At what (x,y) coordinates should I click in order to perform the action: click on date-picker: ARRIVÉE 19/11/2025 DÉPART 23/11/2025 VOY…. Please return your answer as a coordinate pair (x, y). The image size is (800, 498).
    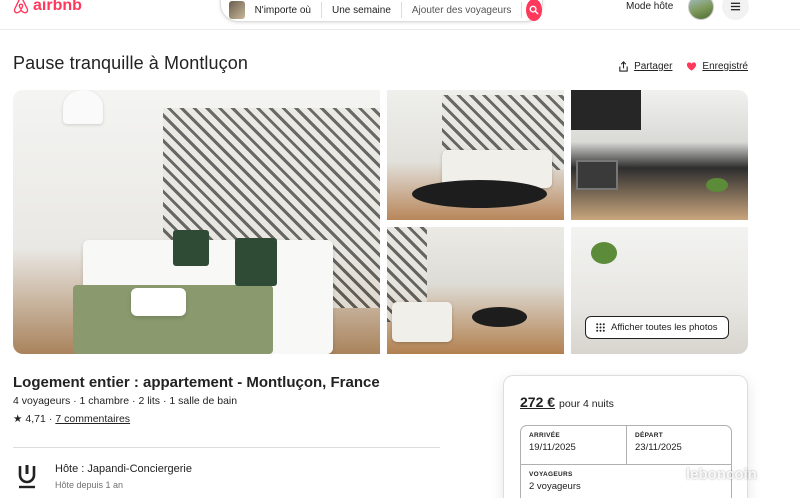
    Looking at the image, I should click on (626, 461).